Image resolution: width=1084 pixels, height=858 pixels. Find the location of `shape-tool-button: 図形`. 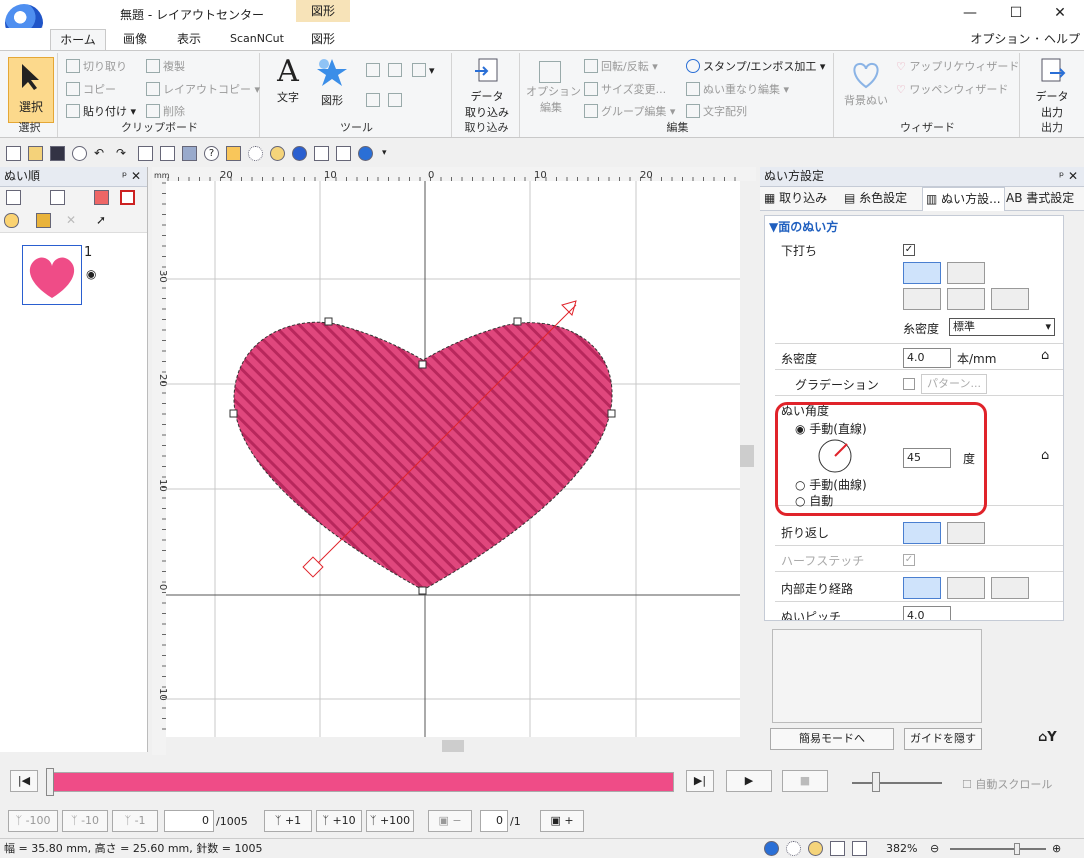

shape-tool-button: 図形 is located at coordinates (332, 81).